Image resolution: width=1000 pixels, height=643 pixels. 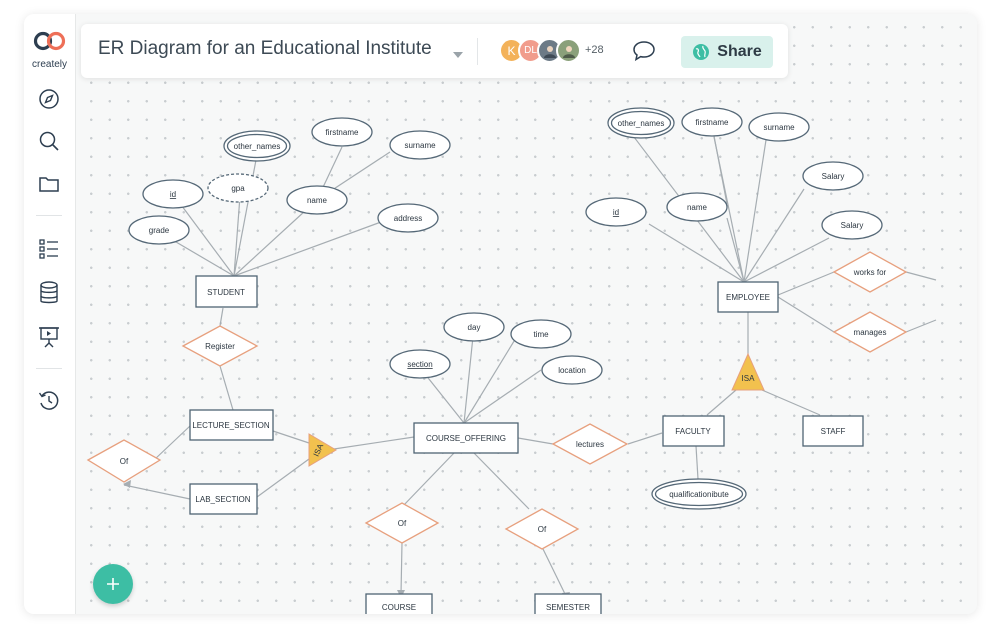 I want to click on attr-emp-surname: surname, so click(x=779, y=127).